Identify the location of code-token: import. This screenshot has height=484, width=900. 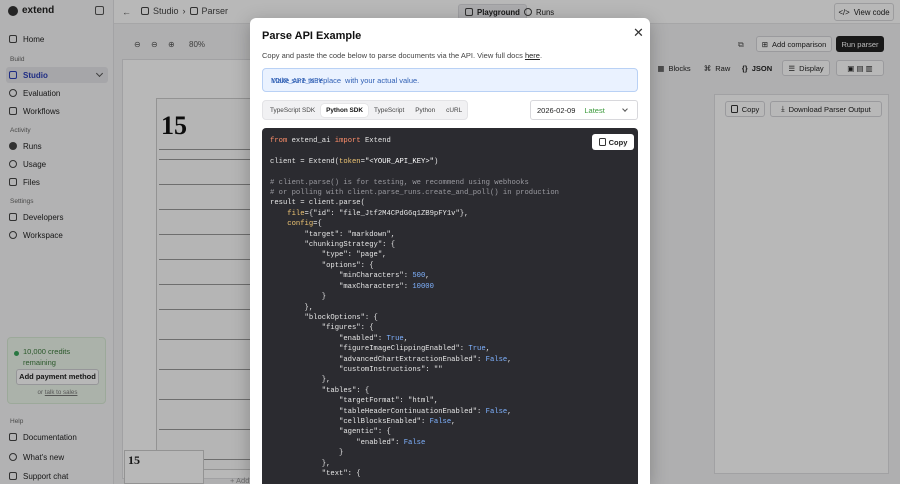
(347, 141).